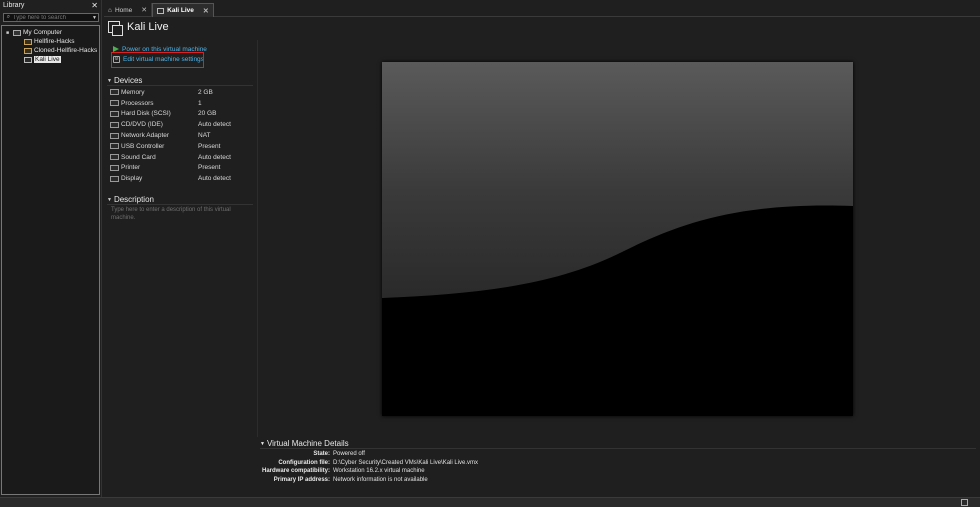 This screenshot has width=980, height=507. I want to click on devices-heading-label: Devices, so click(128, 80).